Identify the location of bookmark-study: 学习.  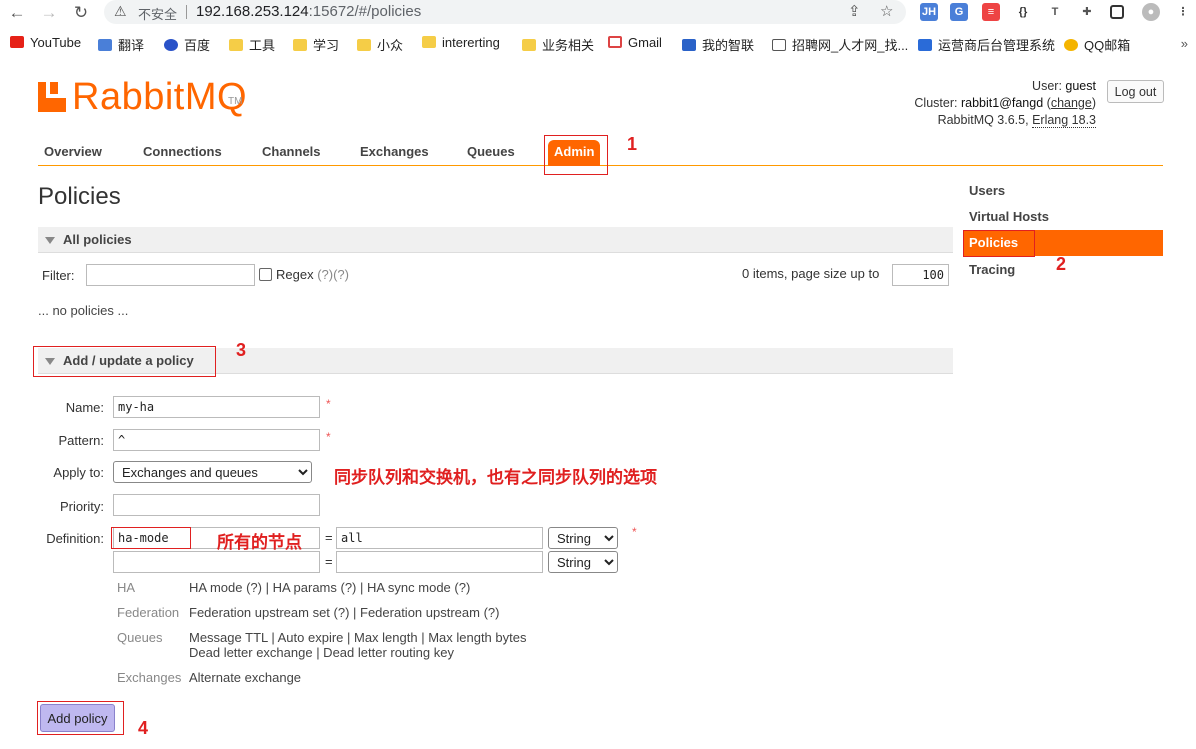
(316, 44).